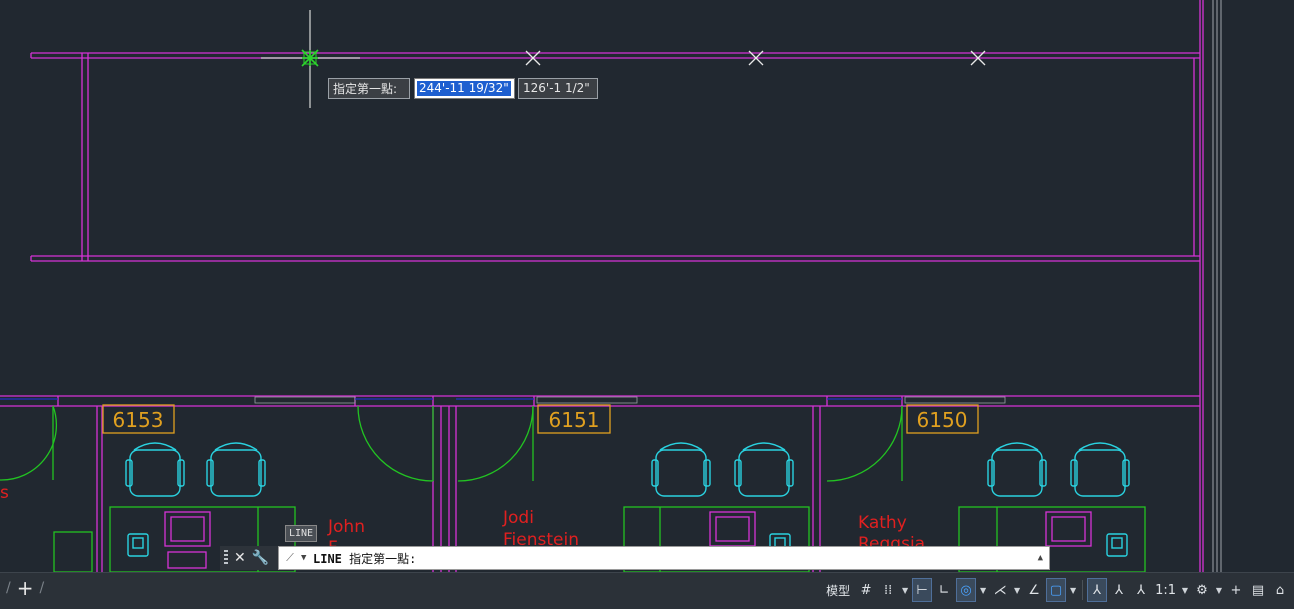  I want to click on object-snap-tracking-icon: ∠, so click(1034, 590).